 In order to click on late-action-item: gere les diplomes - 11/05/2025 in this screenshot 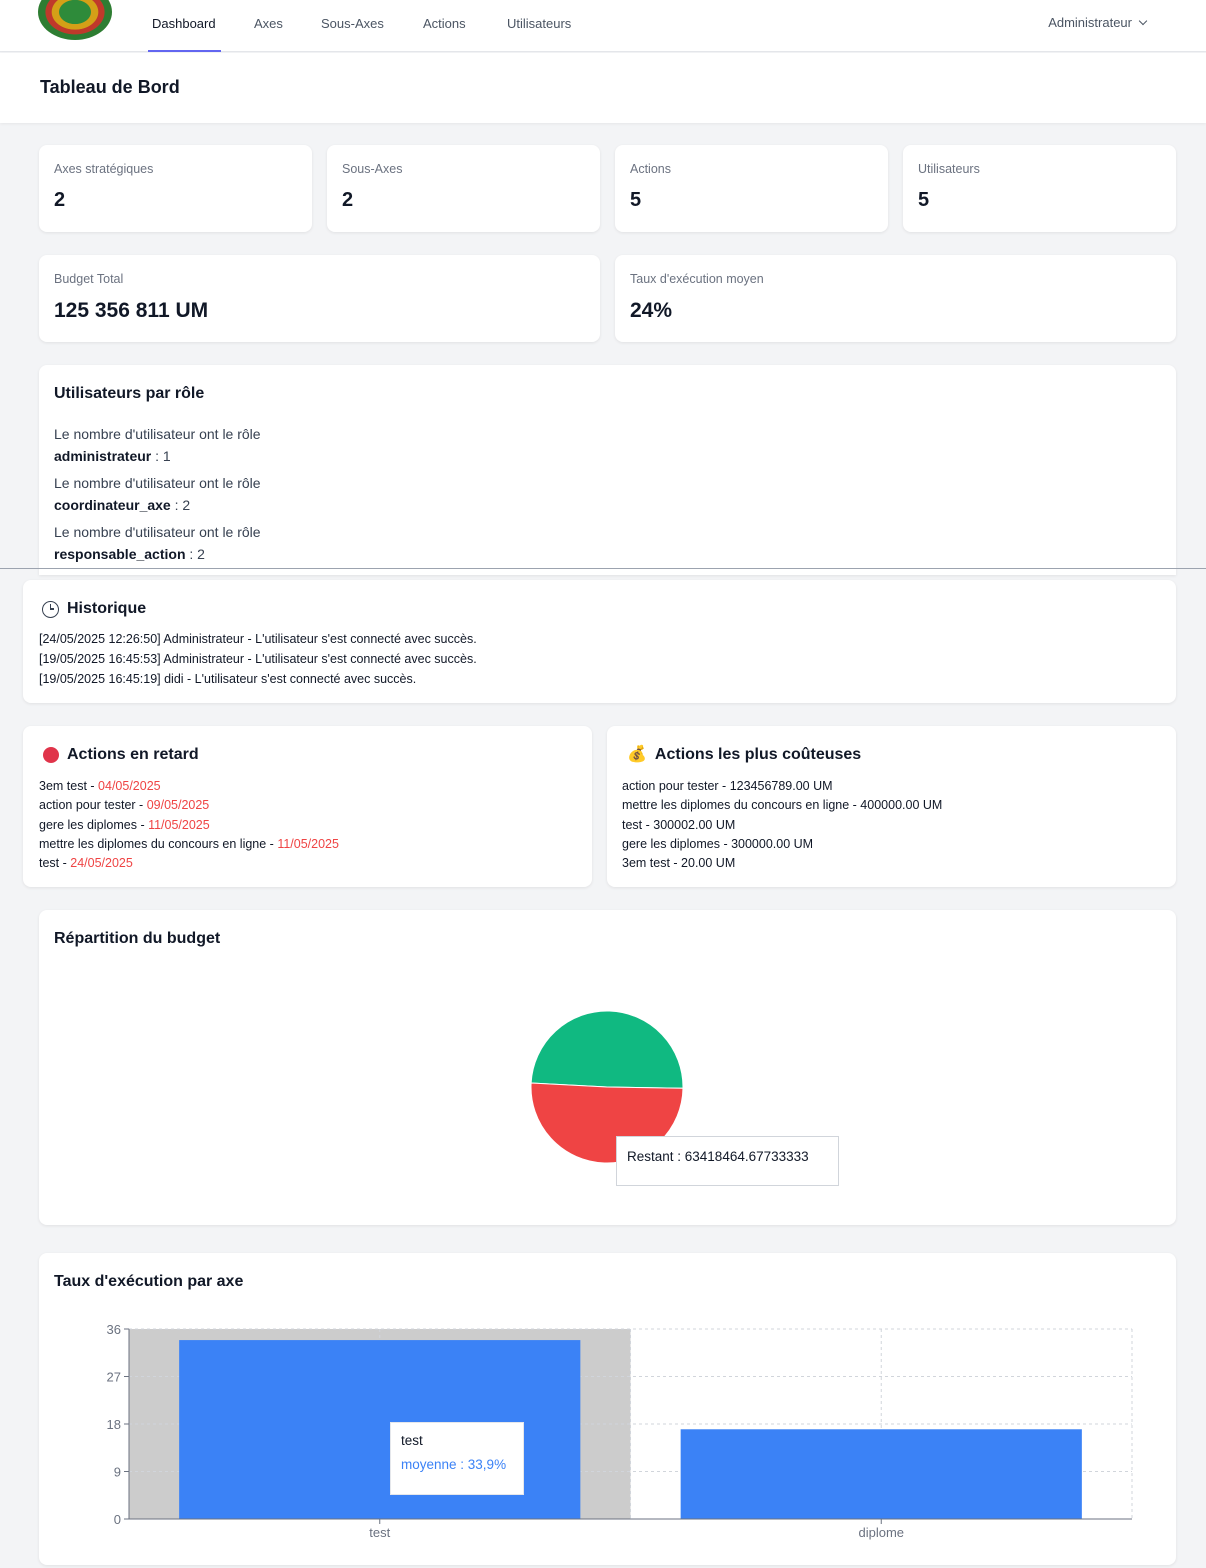, I will do `click(124, 825)`.